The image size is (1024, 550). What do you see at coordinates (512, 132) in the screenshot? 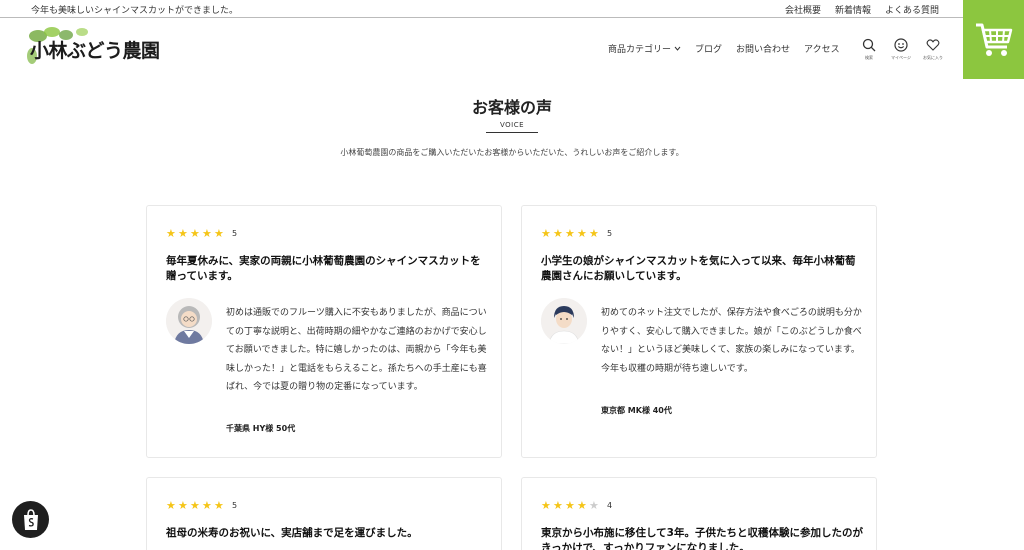
I see `section-divider` at bounding box center [512, 132].